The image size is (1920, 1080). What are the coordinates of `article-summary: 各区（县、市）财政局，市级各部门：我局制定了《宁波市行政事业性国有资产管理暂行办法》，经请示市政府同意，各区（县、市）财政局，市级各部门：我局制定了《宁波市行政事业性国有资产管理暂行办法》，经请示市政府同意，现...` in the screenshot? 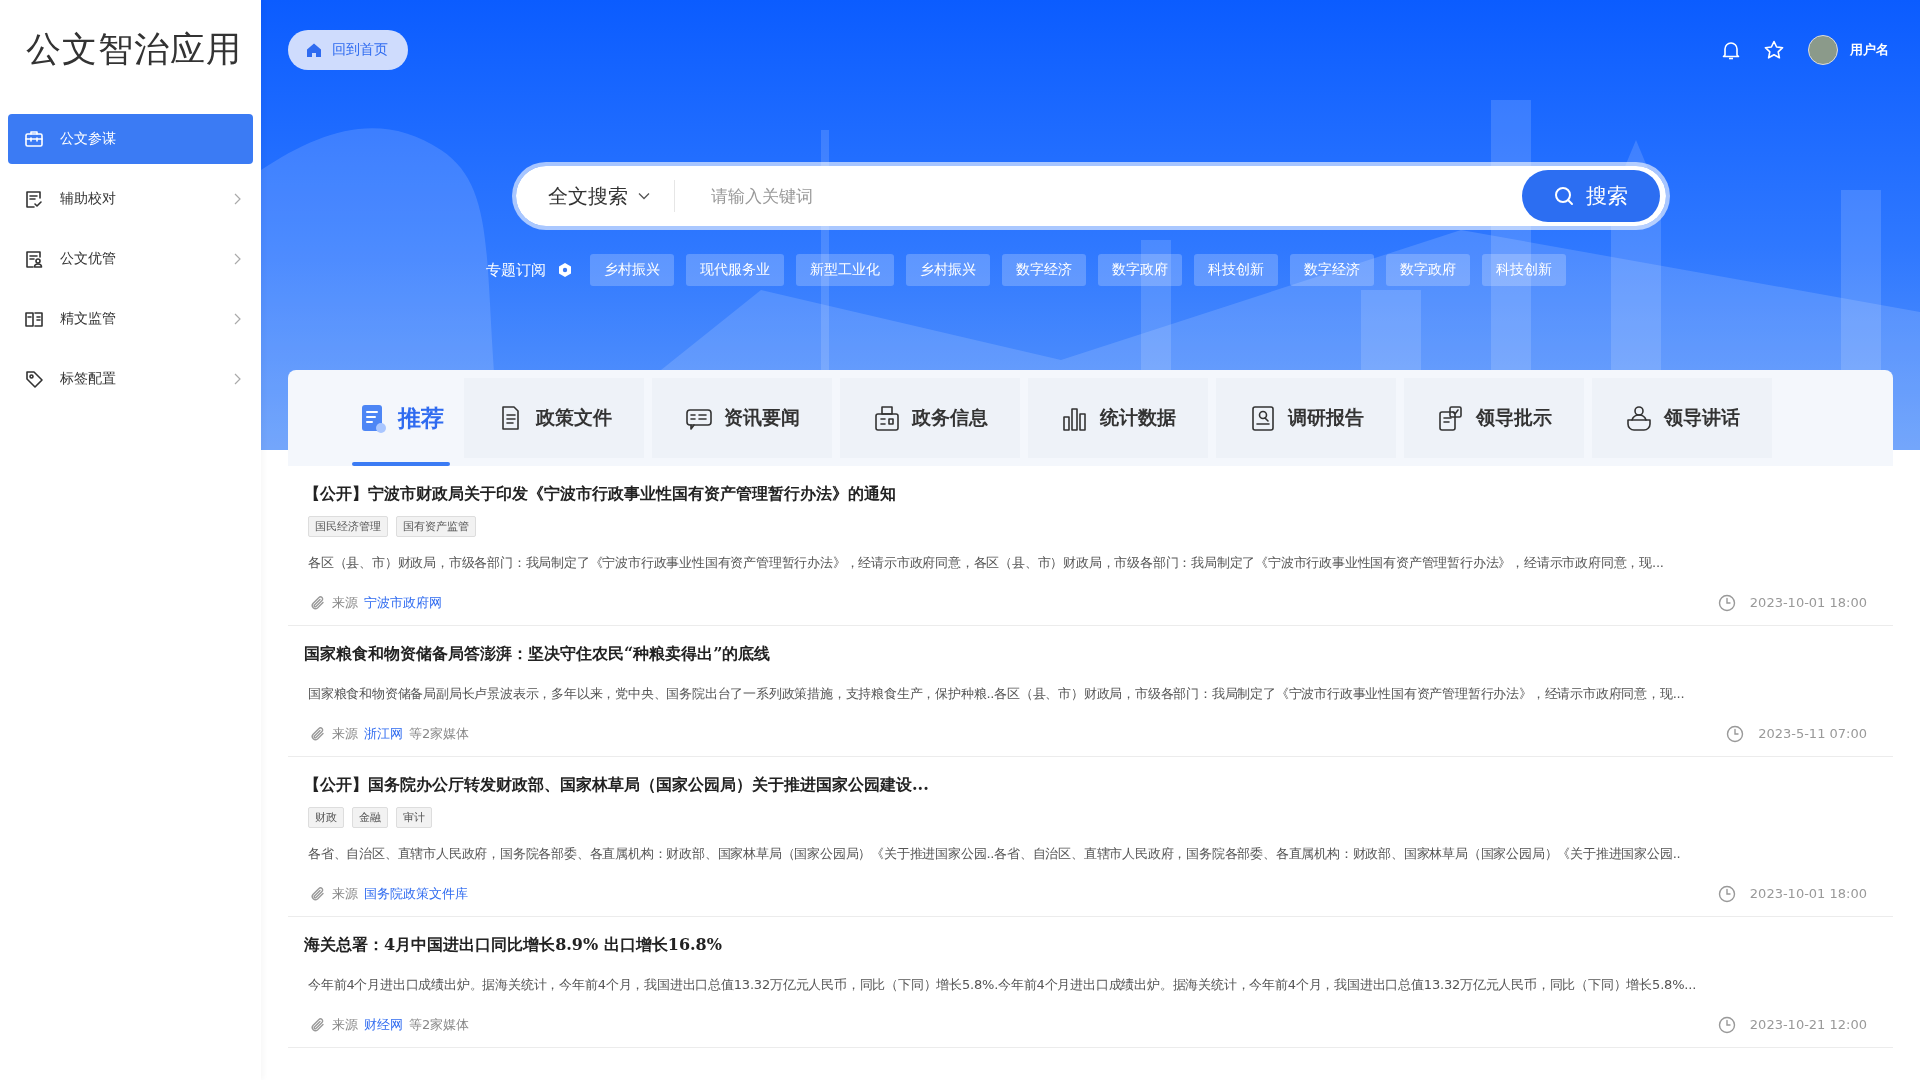 It's located at (986, 563).